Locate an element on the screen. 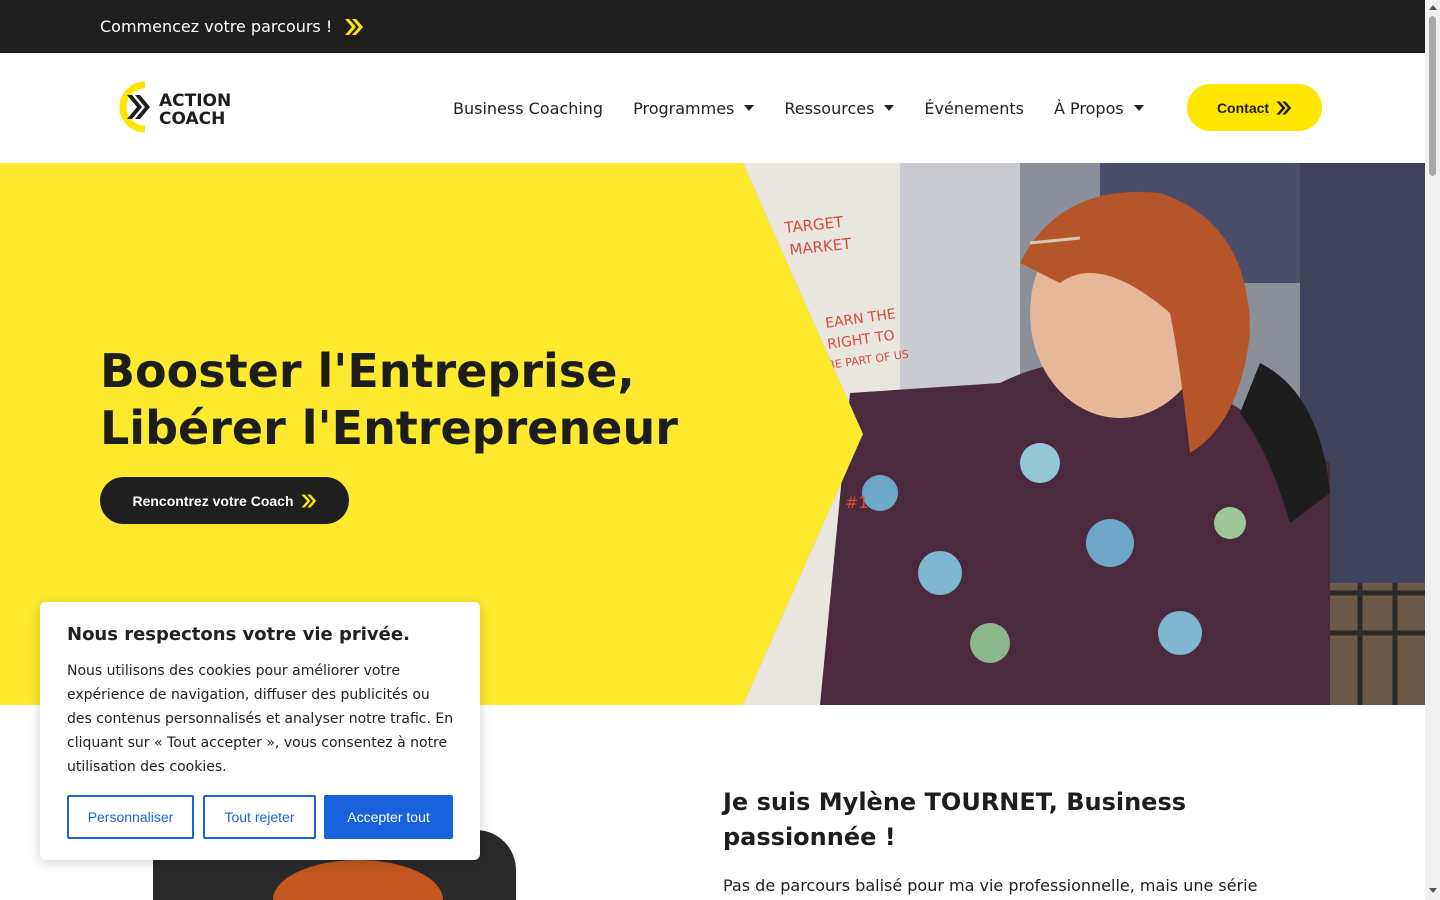 This screenshot has width=1440, height=900. actioncoach-logo: ACTION COACH is located at coordinates (175, 107).